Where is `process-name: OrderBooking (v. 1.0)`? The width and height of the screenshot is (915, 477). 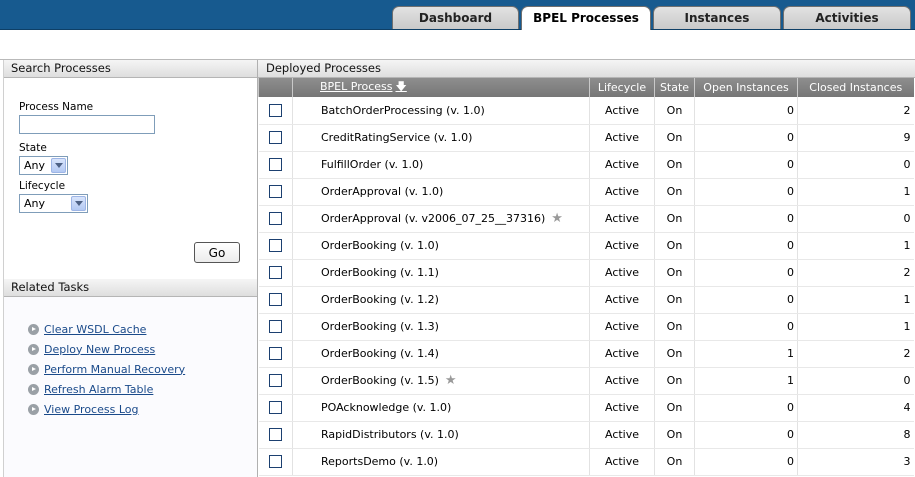
process-name: OrderBooking (v. 1.0) is located at coordinates (380, 245).